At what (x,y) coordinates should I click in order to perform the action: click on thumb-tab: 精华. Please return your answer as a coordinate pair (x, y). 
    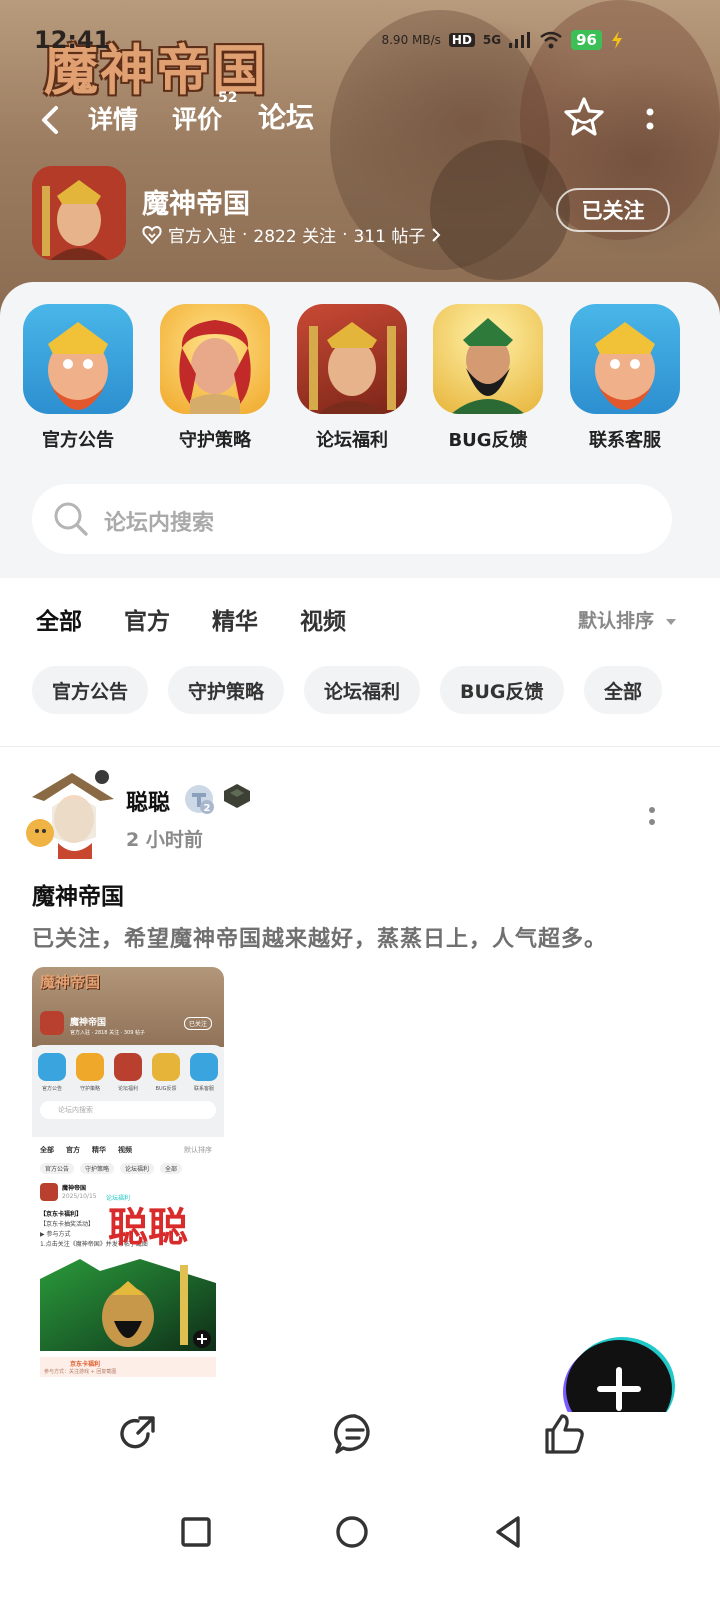
    Looking at the image, I should click on (99, 1150).